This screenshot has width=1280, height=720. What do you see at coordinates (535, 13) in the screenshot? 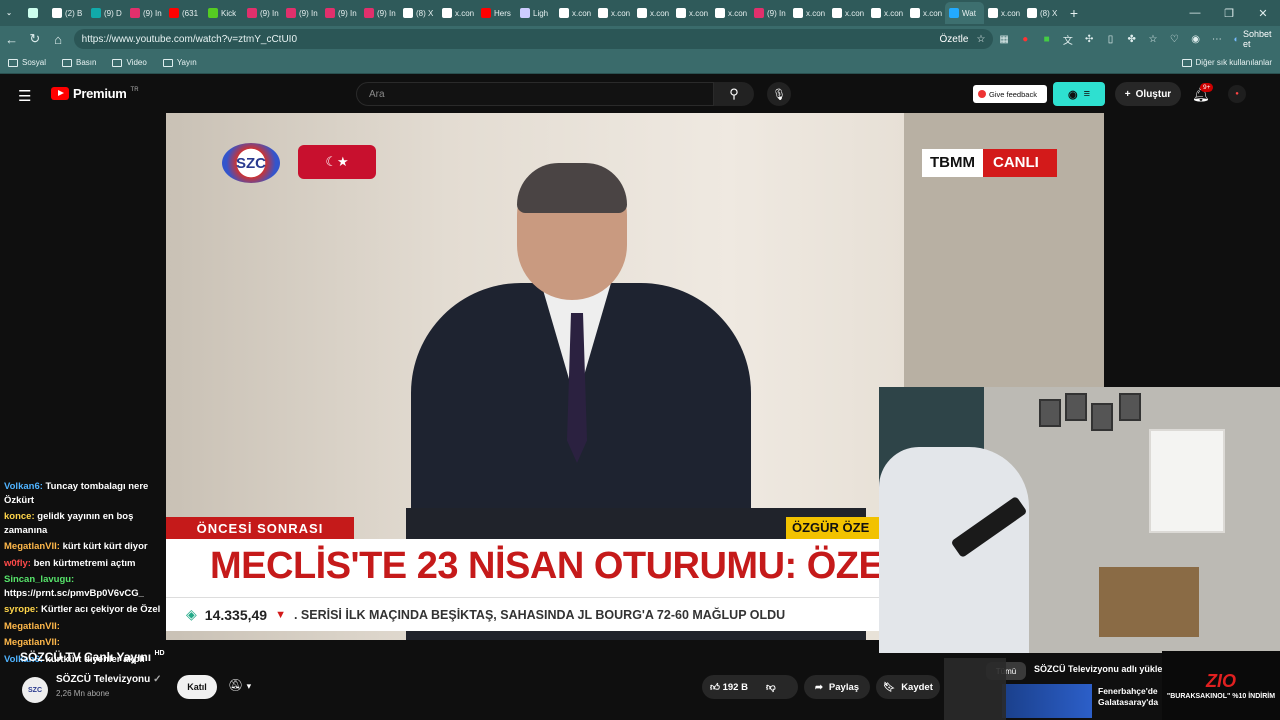
I see `browser-tab: Ligh` at bounding box center [535, 13].